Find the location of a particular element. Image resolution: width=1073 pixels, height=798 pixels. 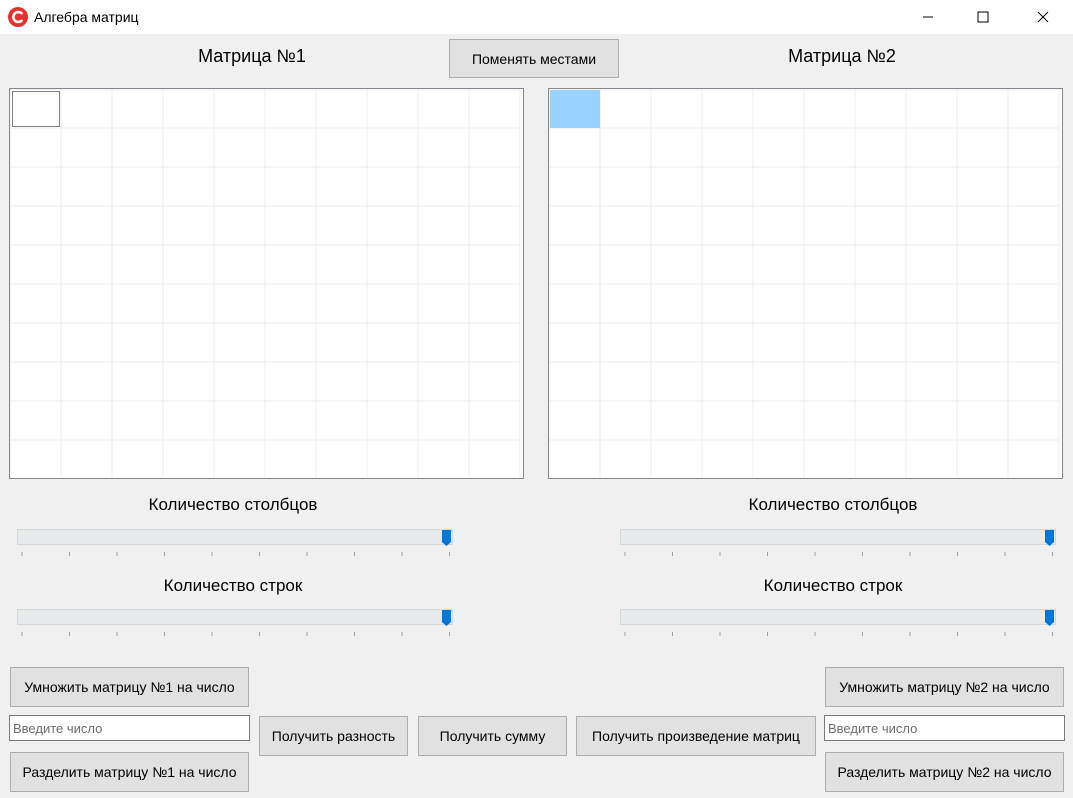

divide-matrix2-button: Разделить матрицу №2 на число is located at coordinates (944, 772).